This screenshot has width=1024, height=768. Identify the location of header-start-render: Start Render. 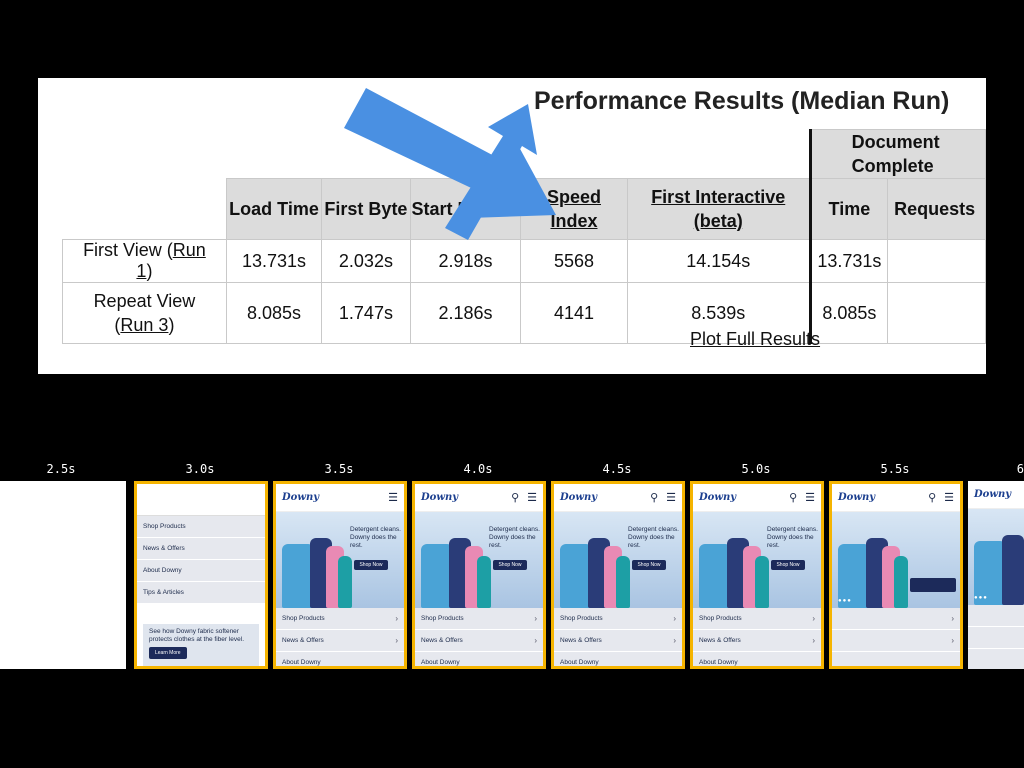
(465, 209).